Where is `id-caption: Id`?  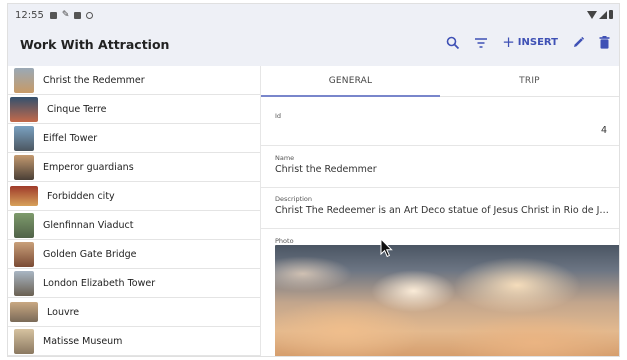 id-caption: Id is located at coordinates (278, 116).